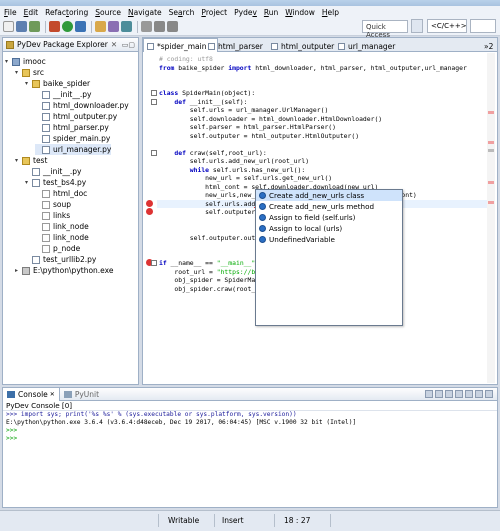  I want to click on back-icon, so click(159, 26).